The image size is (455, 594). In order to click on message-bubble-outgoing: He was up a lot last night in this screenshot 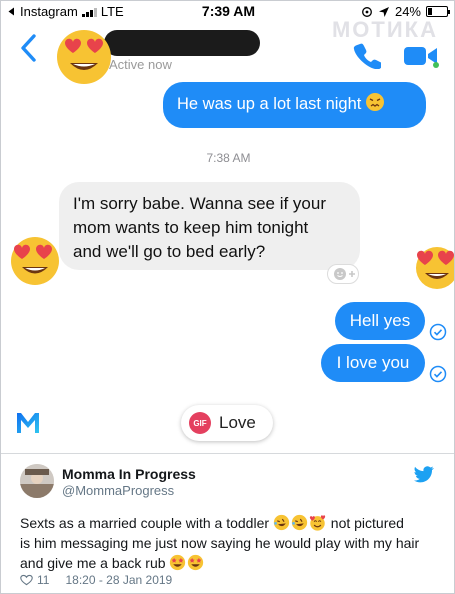, I will do `click(294, 105)`.